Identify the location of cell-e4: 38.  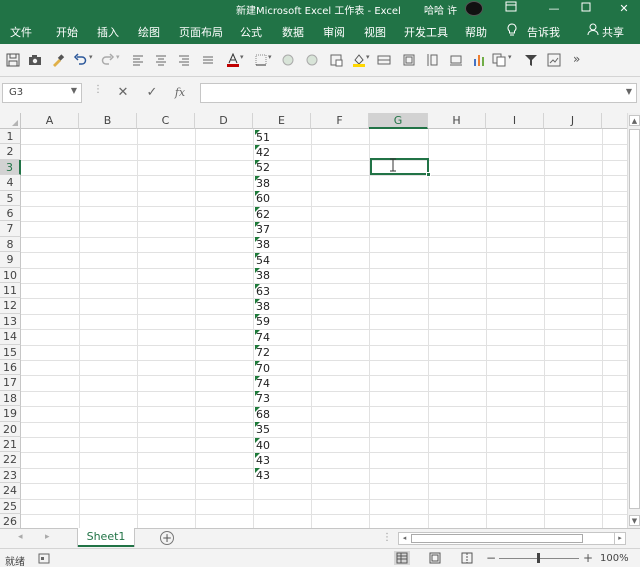
(283, 183).